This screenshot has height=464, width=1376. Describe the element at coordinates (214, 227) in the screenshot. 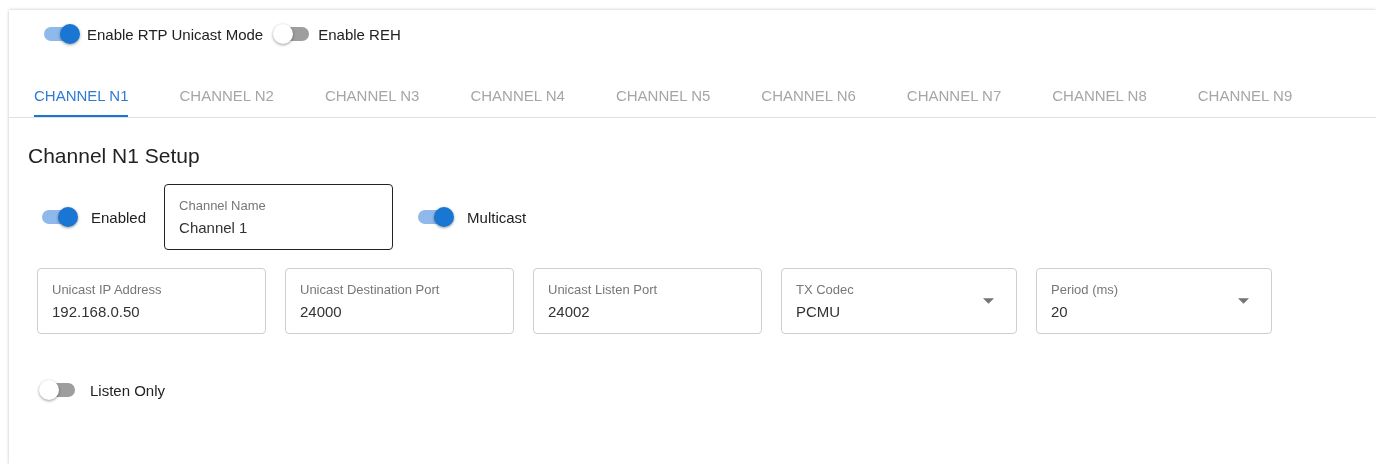

I see `field-value: Channel 1` at that location.